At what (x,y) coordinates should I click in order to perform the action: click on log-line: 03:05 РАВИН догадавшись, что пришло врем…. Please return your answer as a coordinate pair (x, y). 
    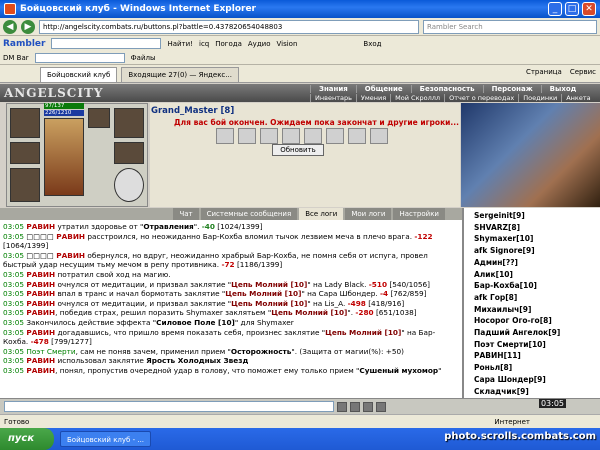
    Looking at the image, I should click on (219, 337).